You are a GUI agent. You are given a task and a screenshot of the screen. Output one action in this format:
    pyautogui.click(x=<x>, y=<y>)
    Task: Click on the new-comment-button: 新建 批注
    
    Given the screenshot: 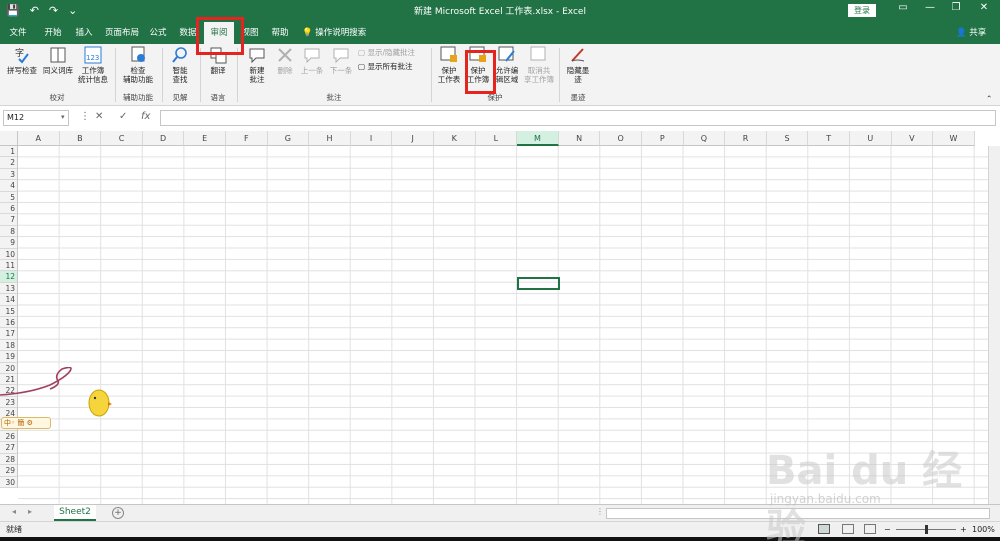 What is the action you would take?
    pyautogui.click(x=257, y=65)
    